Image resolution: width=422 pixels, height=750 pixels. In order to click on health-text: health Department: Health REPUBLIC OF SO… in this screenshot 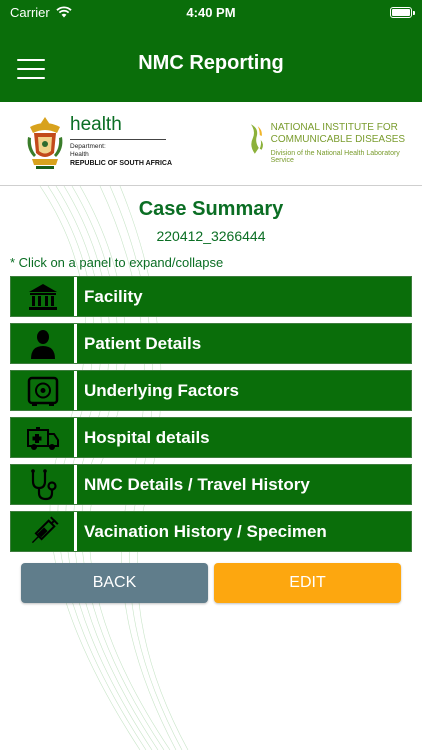, I will do `click(121, 141)`.